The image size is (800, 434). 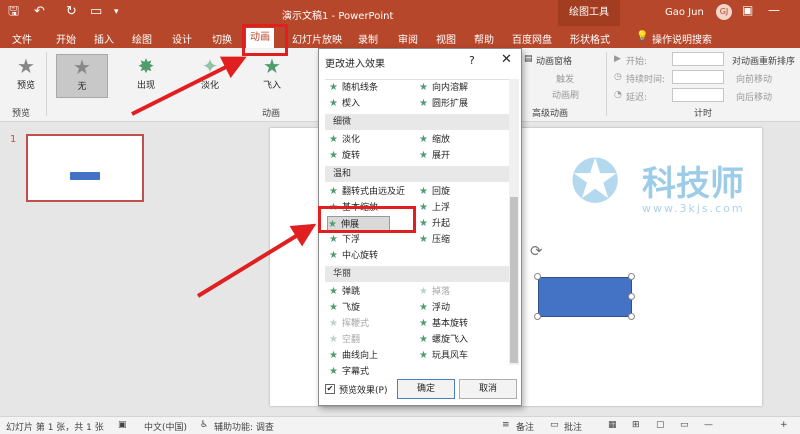 What do you see at coordinates (256, 260) in the screenshot?
I see `arrow-to-stretch-effect` at bounding box center [256, 260].